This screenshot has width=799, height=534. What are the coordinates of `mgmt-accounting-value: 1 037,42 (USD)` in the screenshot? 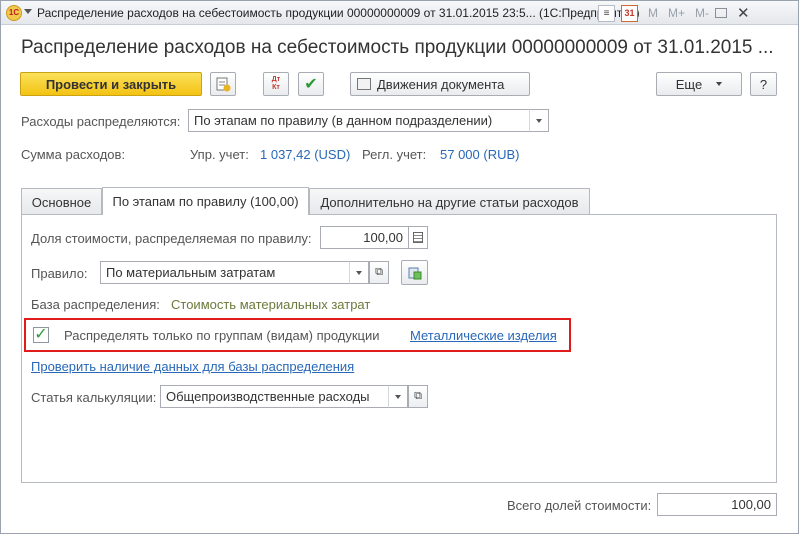 It's located at (305, 154).